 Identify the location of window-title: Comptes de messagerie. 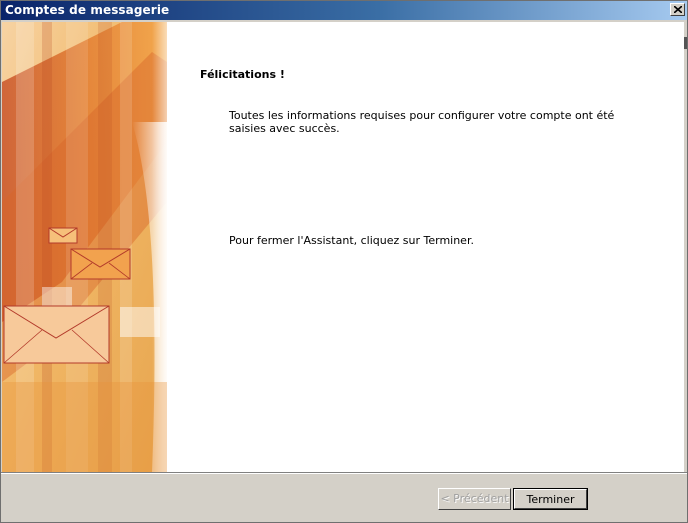
(87, 10).